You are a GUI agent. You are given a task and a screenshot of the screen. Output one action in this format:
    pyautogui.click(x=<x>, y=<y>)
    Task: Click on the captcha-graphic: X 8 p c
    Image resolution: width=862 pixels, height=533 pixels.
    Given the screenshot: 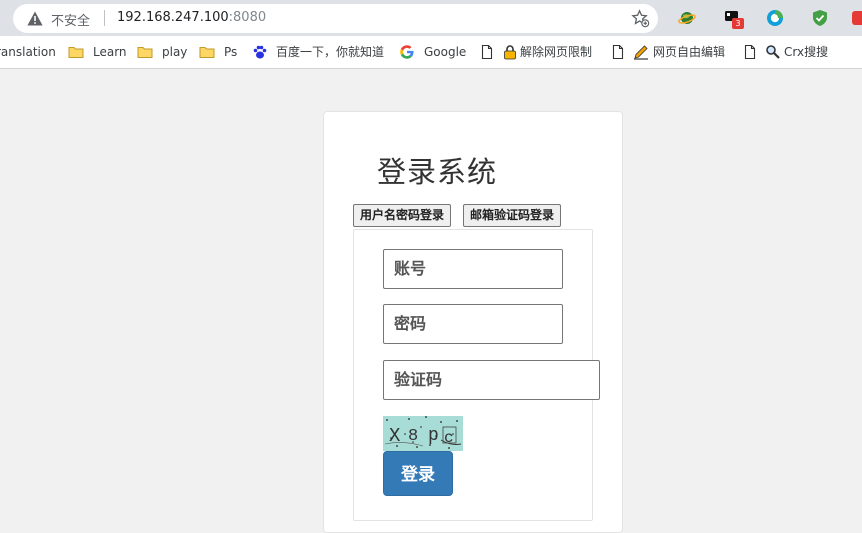 What is the action you would take?
    pyautogui.click(x=423, y=432)
    